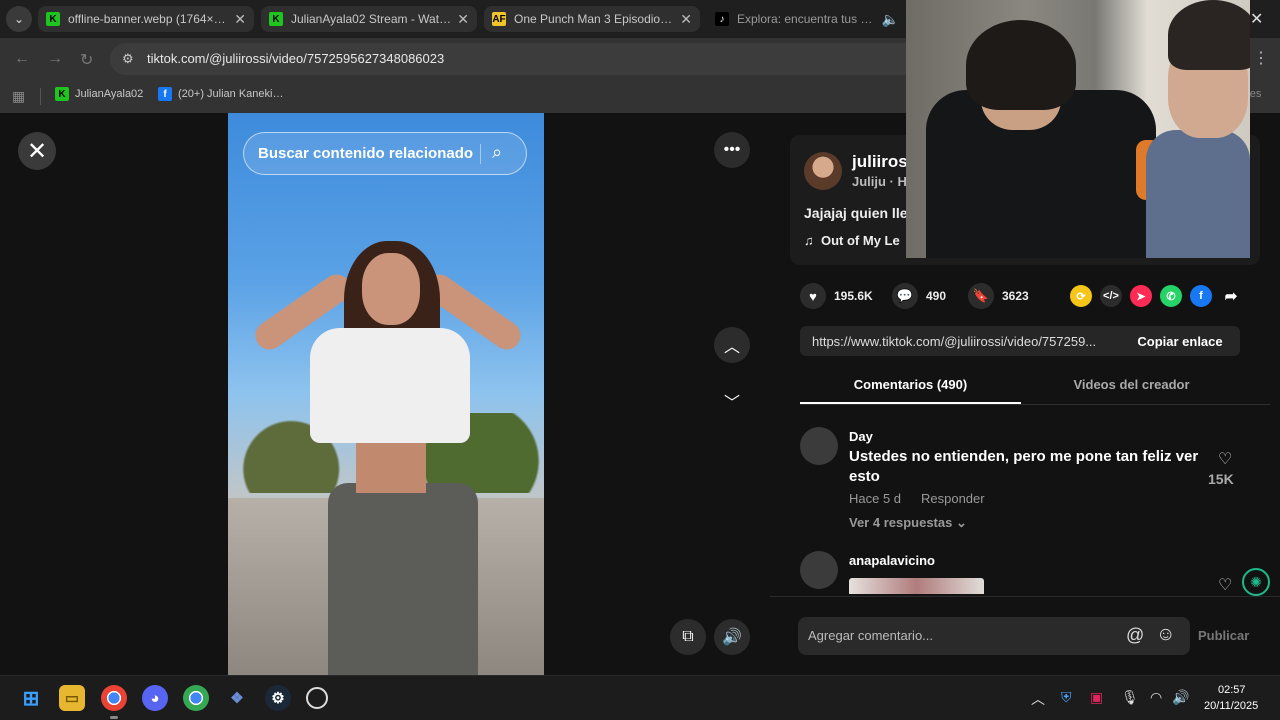 This screenshot has width=1280, height=720. Describe the element at coordinates (31, 698) in the screenshot. I see `windows-start-icon: ⊞` at that location.